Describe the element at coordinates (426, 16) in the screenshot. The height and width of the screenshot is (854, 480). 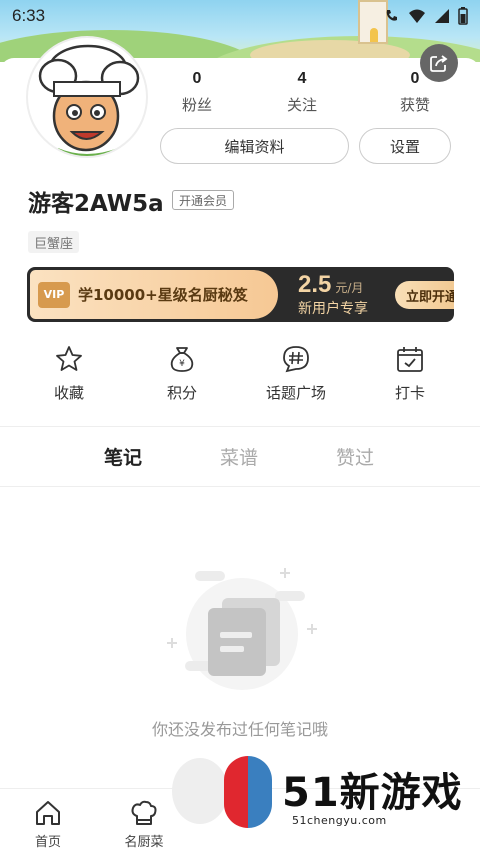
I see `status-icons` at that location.